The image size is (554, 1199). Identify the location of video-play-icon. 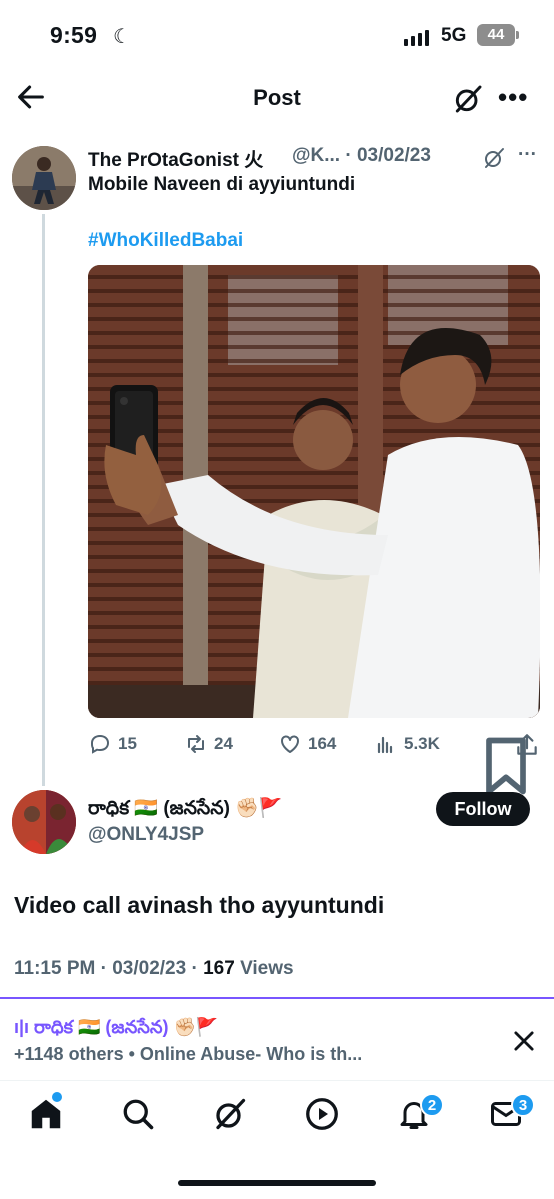
(322, 1114).